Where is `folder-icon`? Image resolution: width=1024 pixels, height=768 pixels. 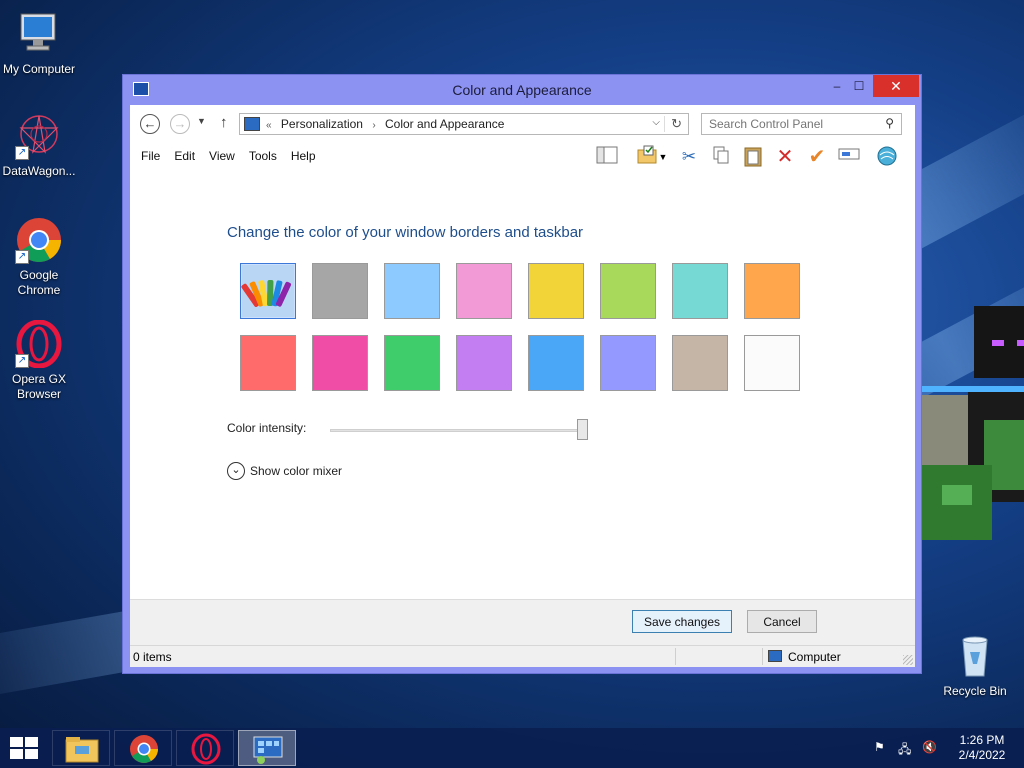 folder-icon is located at coordinates (82, 750).